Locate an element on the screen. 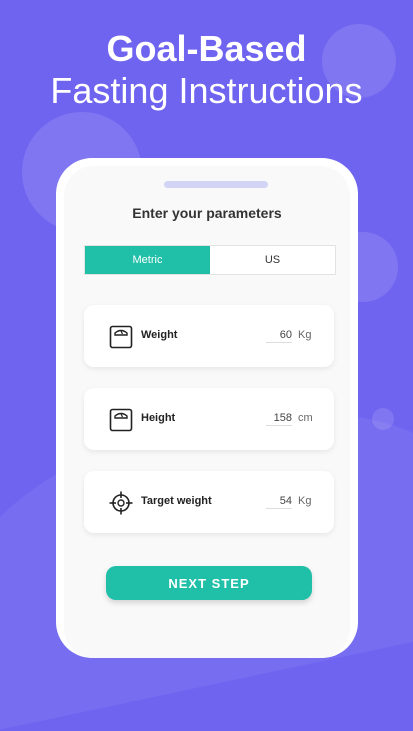 This screenshot has height=731, width=413. headline-line-1: Goal-Based is located at coordinates (206, 48).